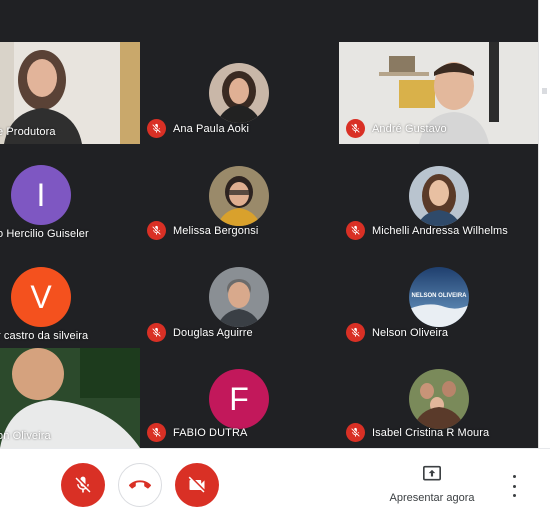 Image resolution: width=550 pixels, height=520 pixels. Describe the element at coordinates (432, 486) in the screenshot. I see `present-now-button: Apresentar agora` at that location.